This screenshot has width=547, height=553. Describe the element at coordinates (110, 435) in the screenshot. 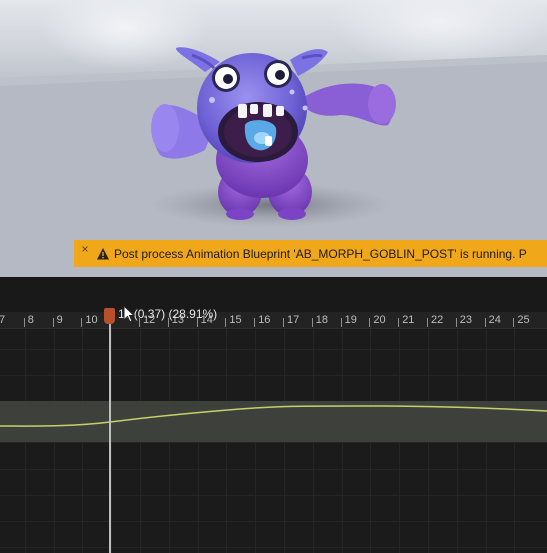

I see `playhead-line` at that location.